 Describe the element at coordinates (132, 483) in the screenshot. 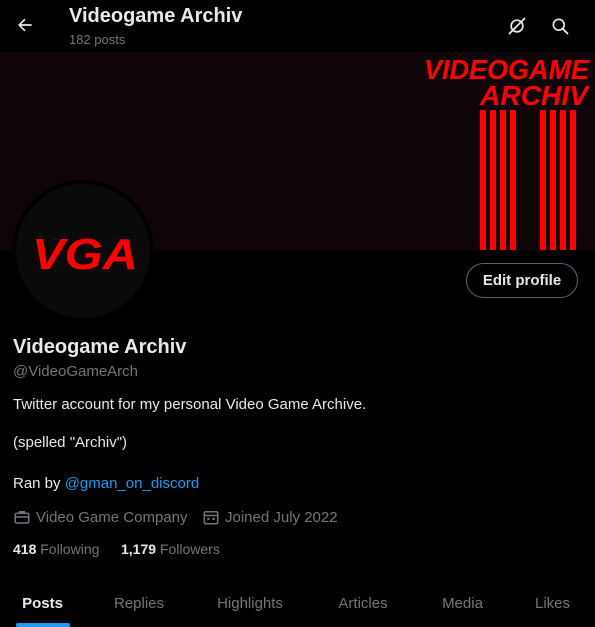

I see `mention-link: @gman_on_discord` at that location.